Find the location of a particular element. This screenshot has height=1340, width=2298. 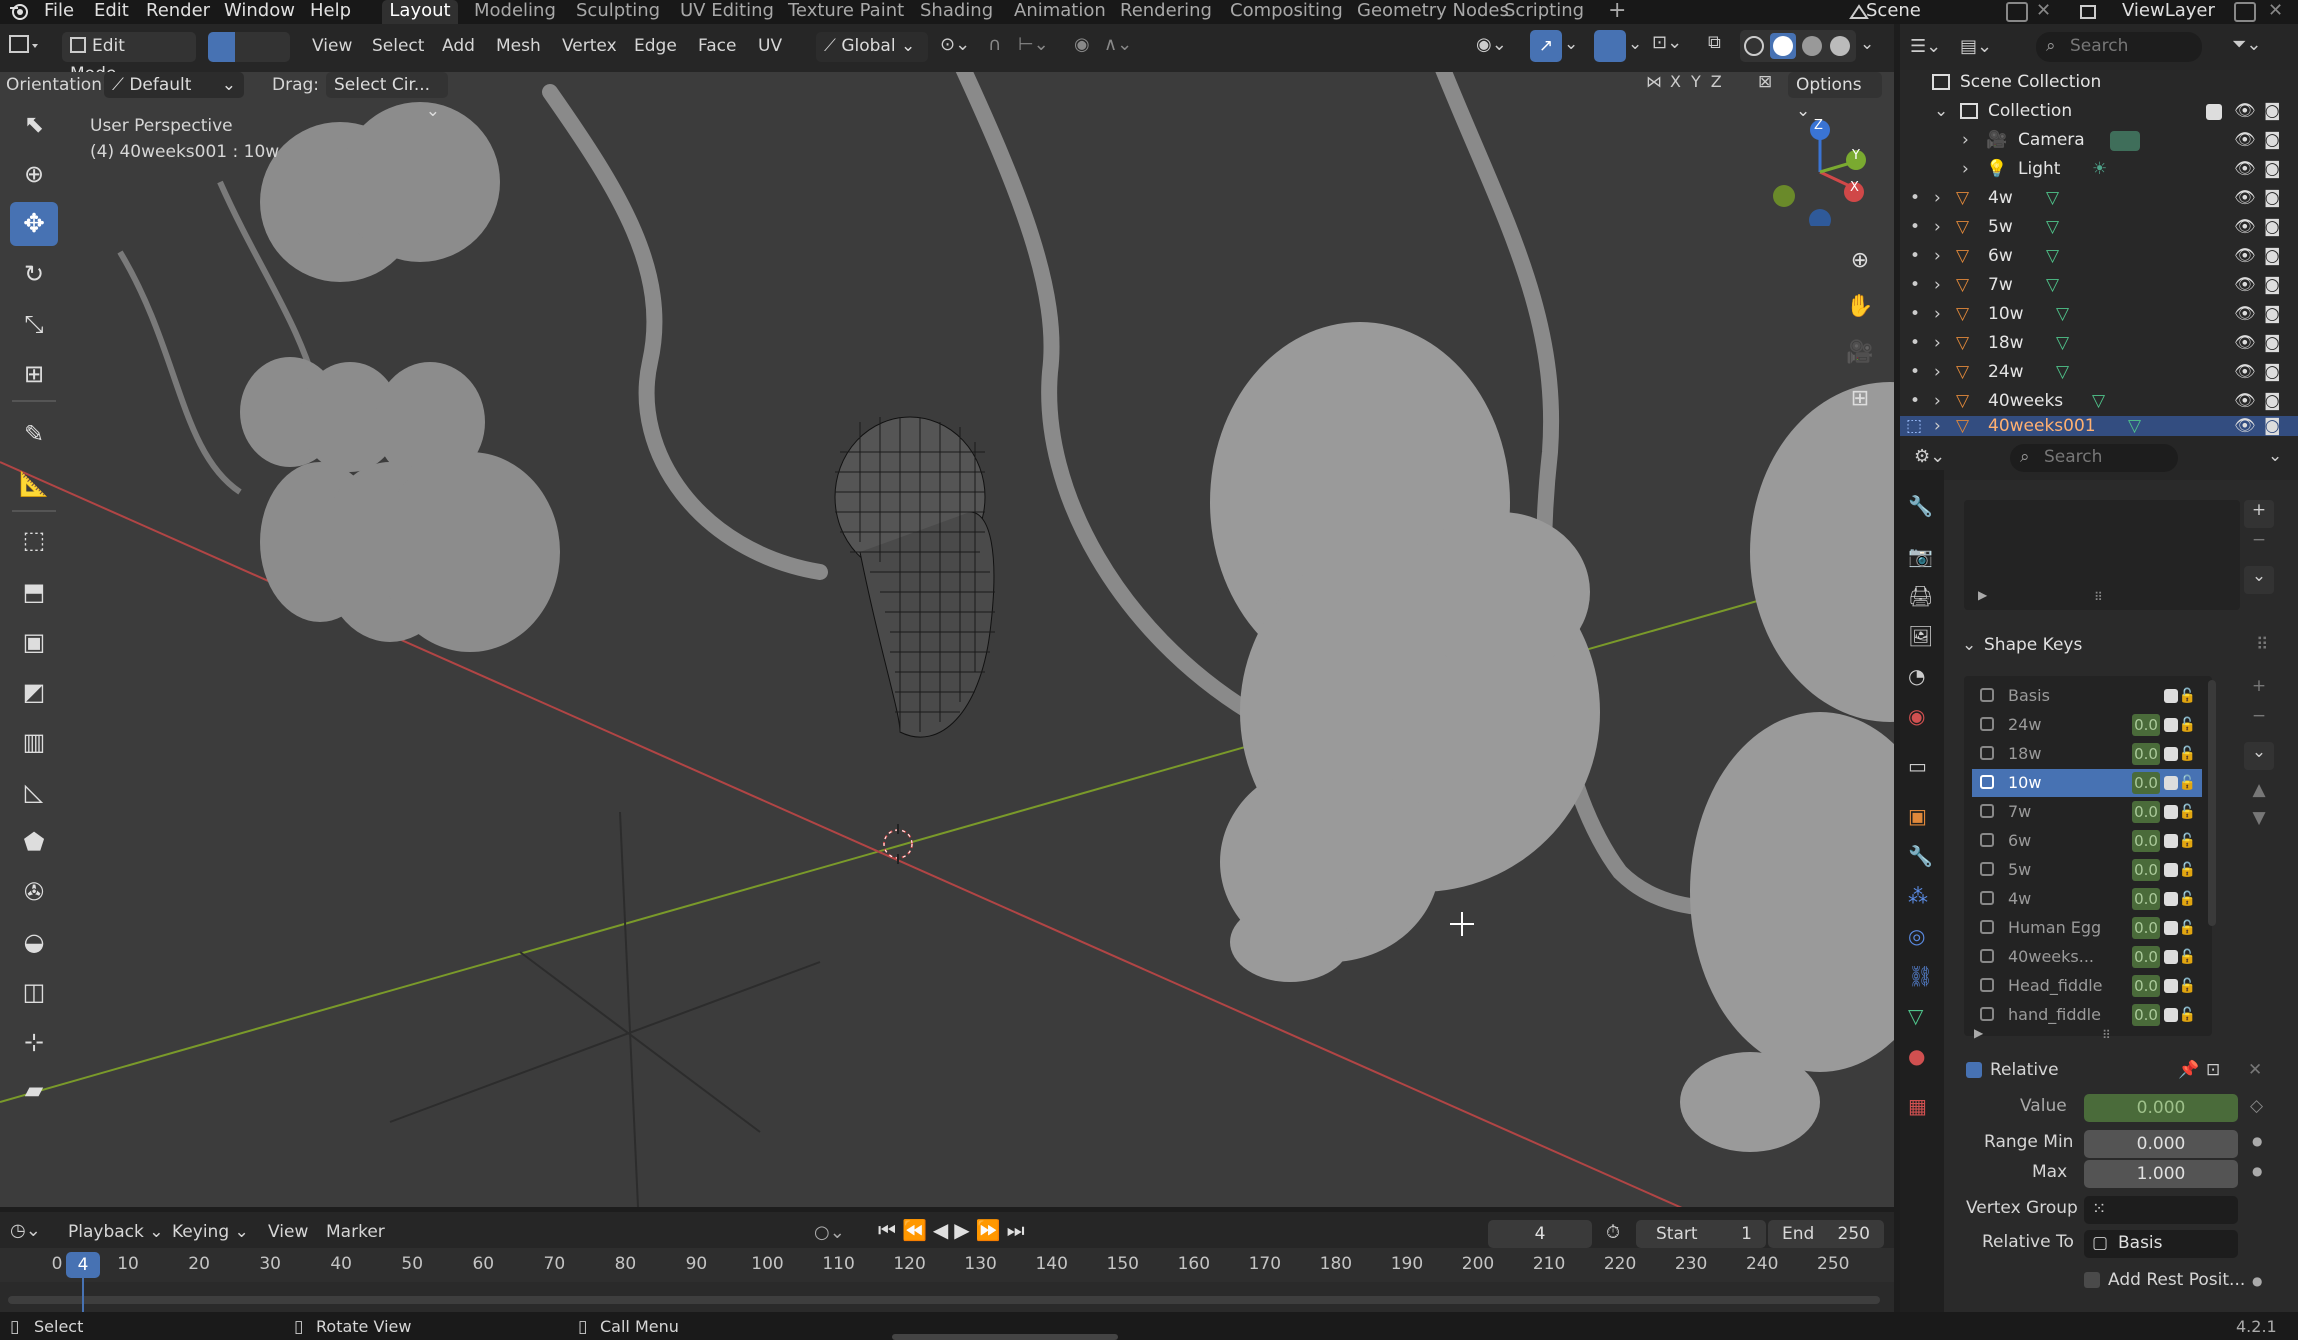

clock-editor-icon: ◷⌄ is located at coordinates (30, 1233).